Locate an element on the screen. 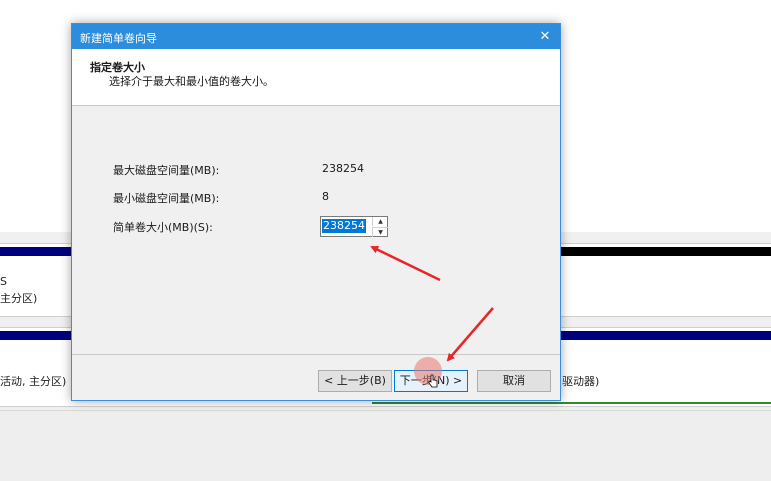 This screenshot has height=481, width=771. partition-label: S is located at coordinates (3, 281).